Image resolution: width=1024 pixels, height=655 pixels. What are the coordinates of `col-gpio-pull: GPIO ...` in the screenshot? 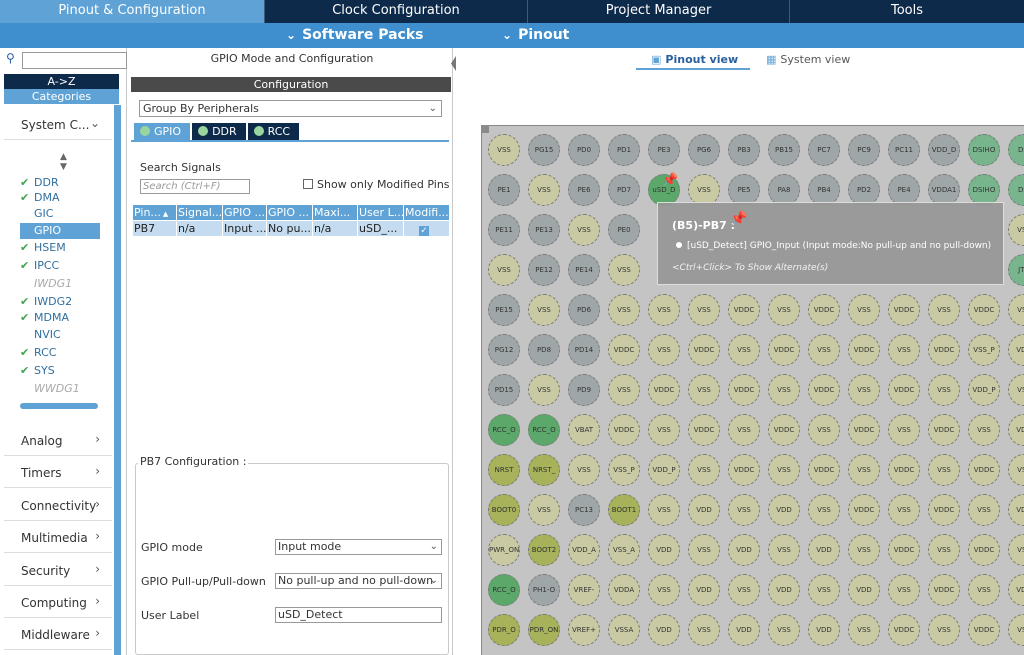 It's located at (290, 212).